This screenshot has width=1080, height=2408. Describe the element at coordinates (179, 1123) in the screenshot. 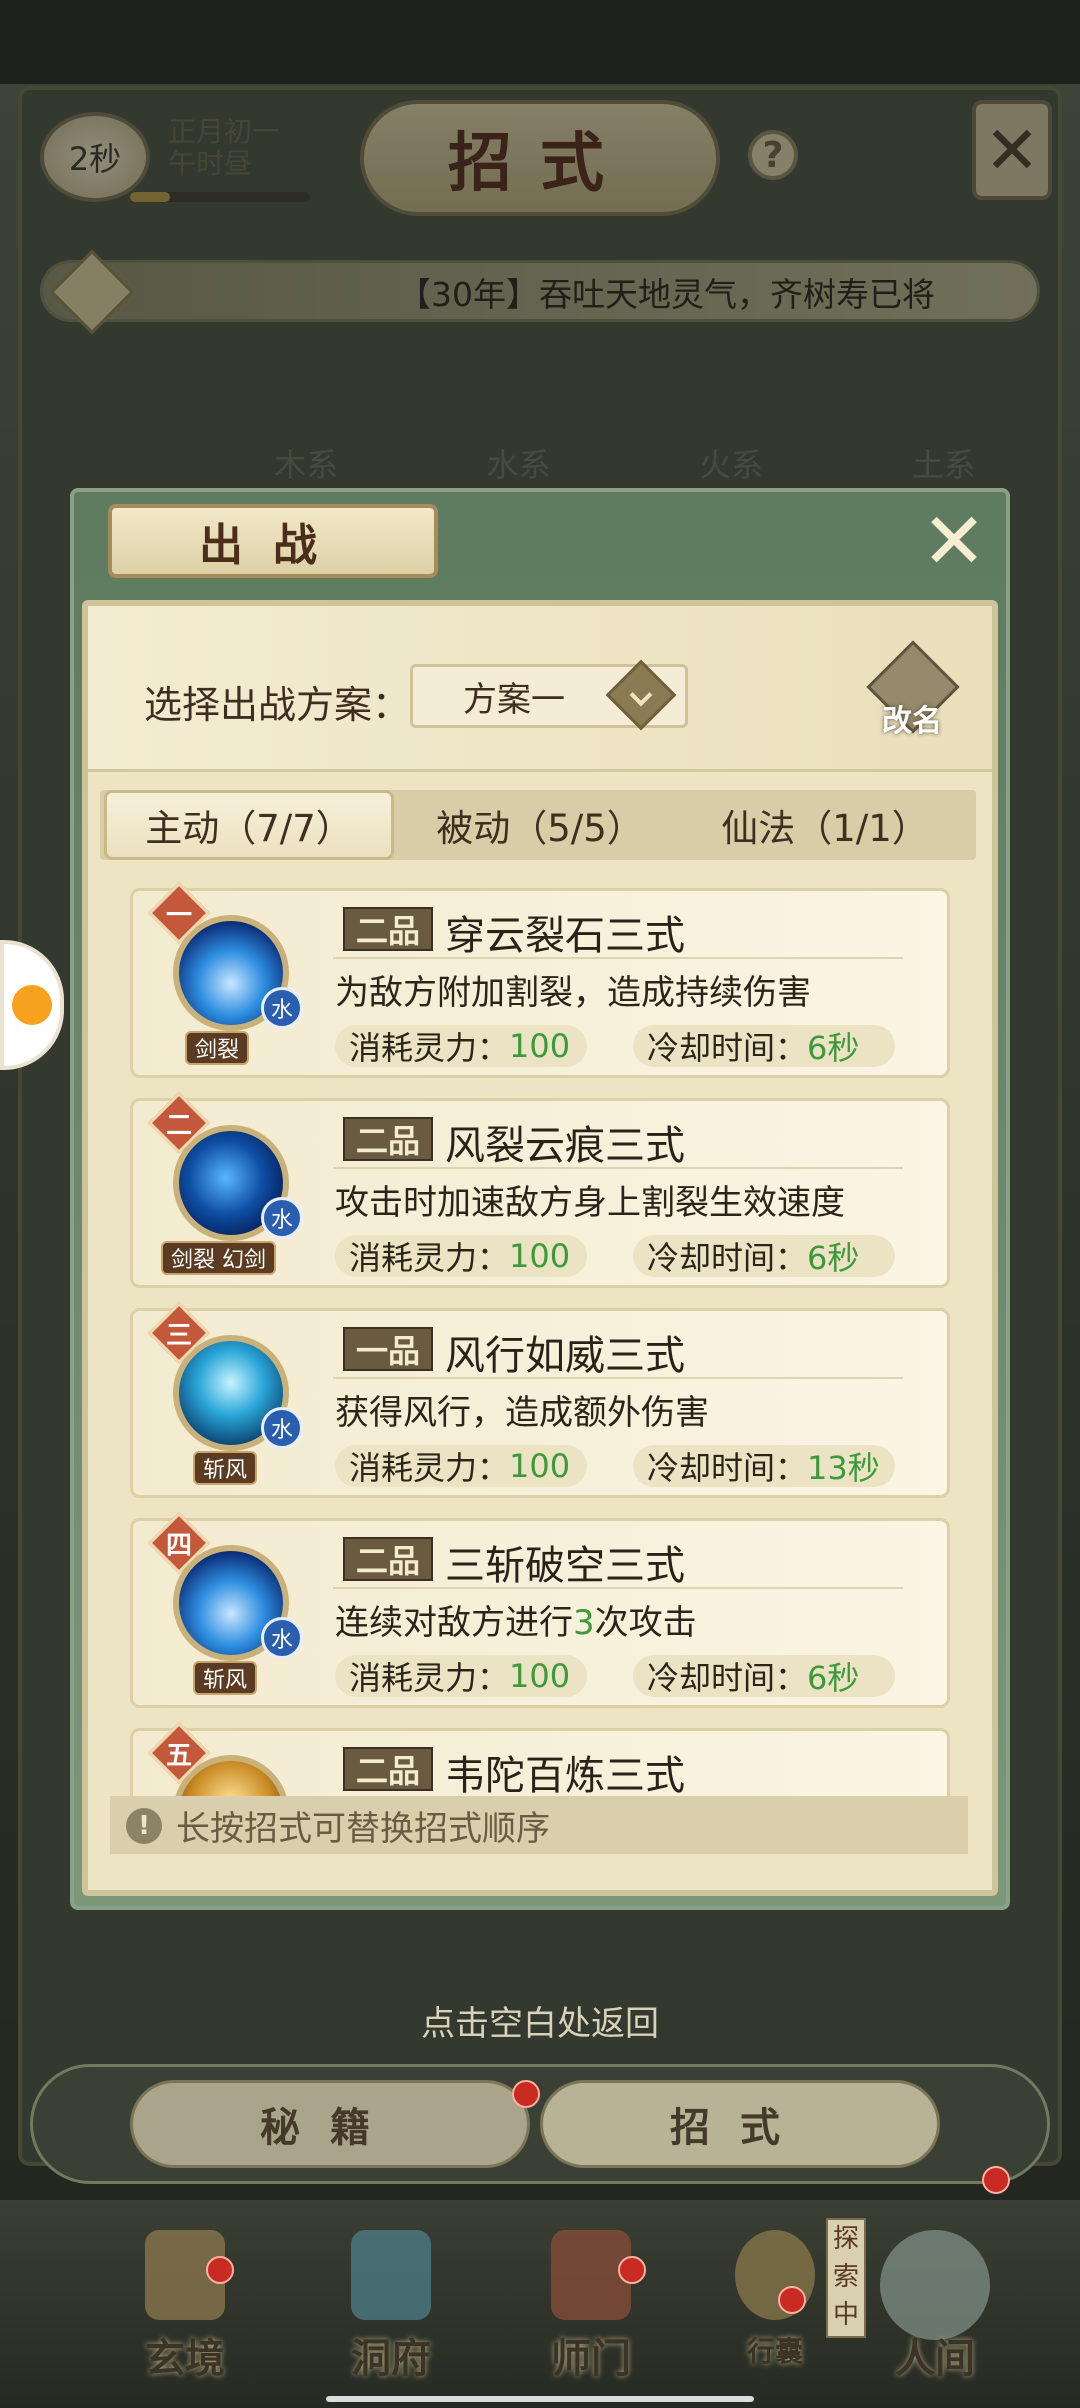

I see `rank-badge: 二` at that location.